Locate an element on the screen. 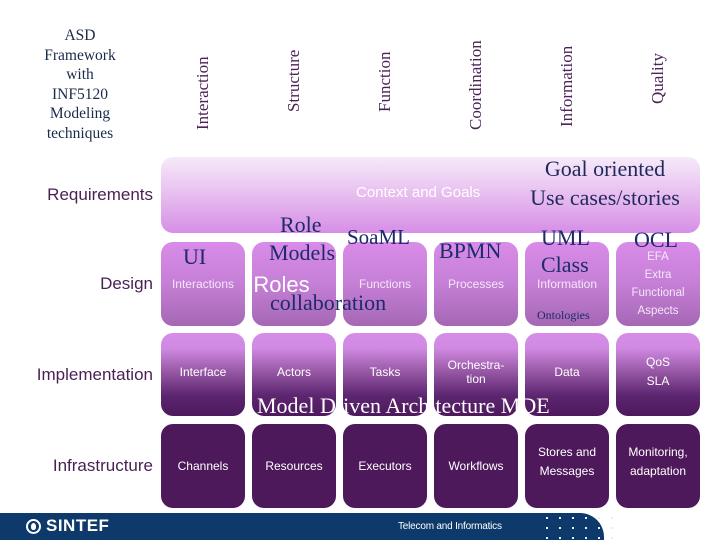 Image resolution: width=720 pixels, height=540 pixels. column-header-label: Function is located at coordinates (384, 81).